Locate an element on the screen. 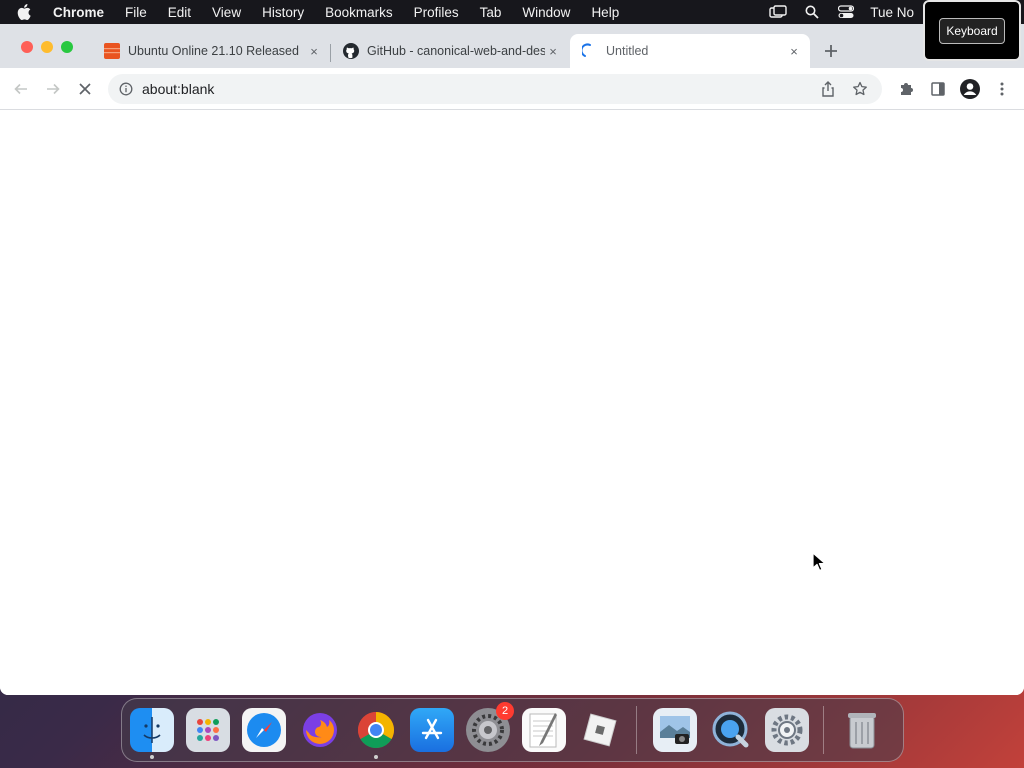 This screenshot has width=1024, height=768. extensions-puzzle-icon is located at coordinates (906, 89).